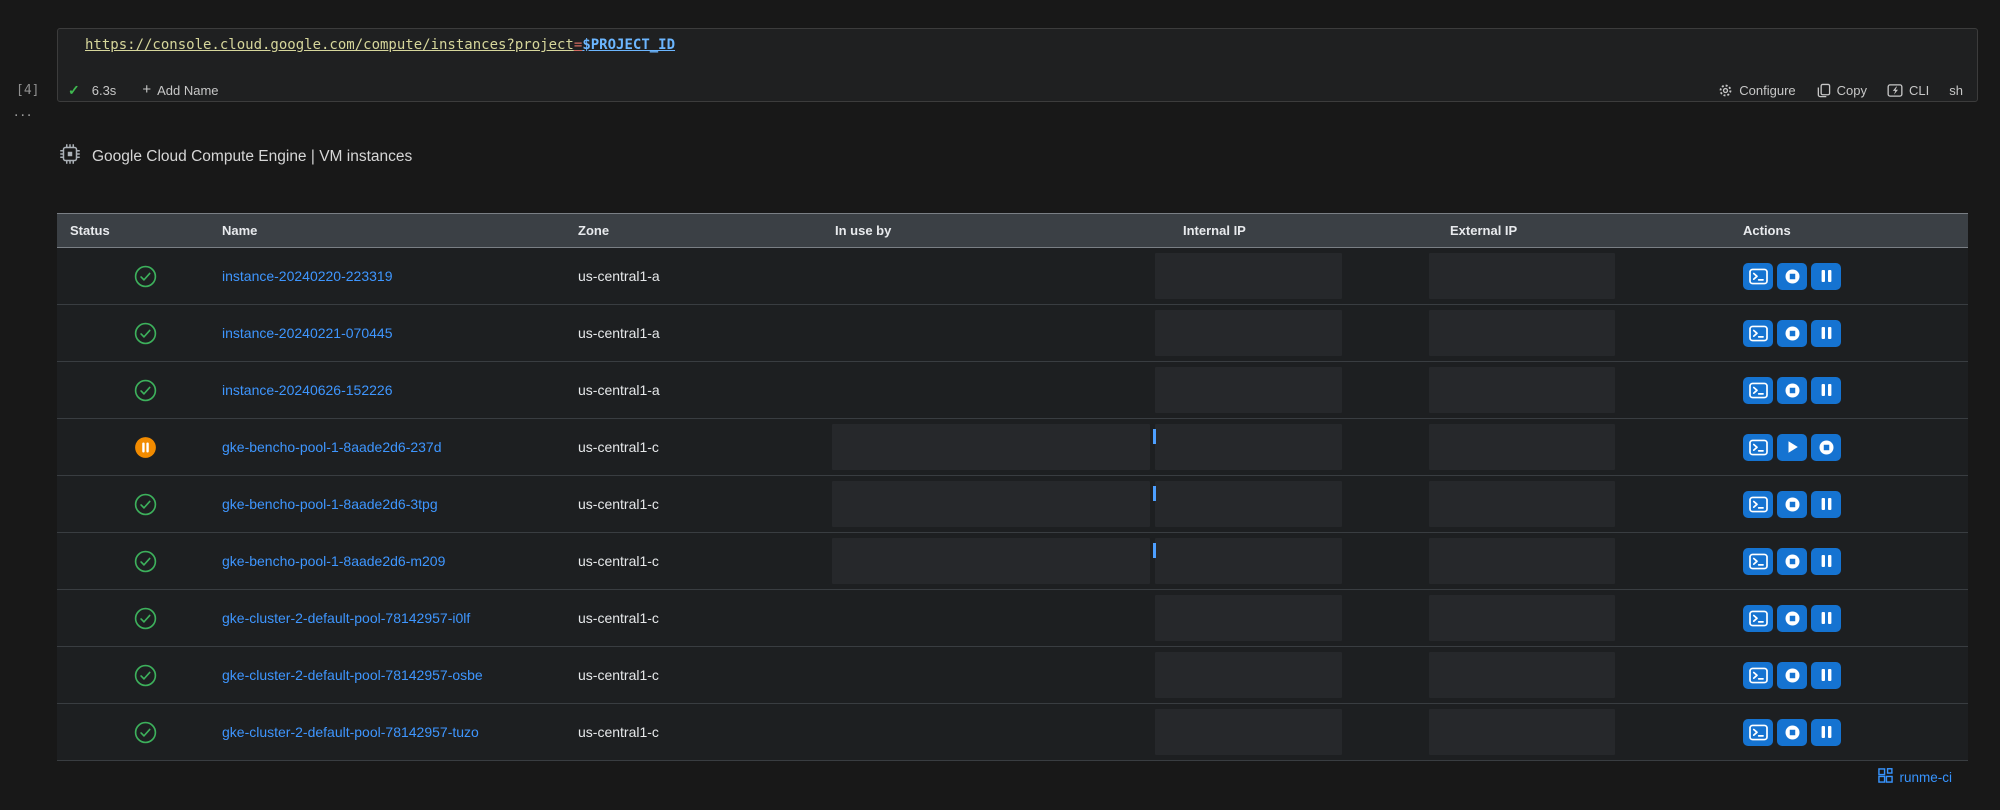  I want to click on start-button, so click(1792, 447).